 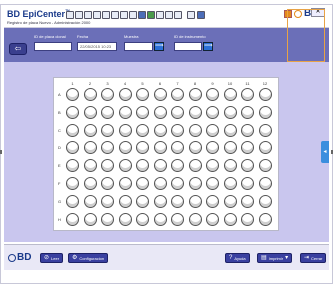 I want to click on paste-icon, so click(x=115, y=15).